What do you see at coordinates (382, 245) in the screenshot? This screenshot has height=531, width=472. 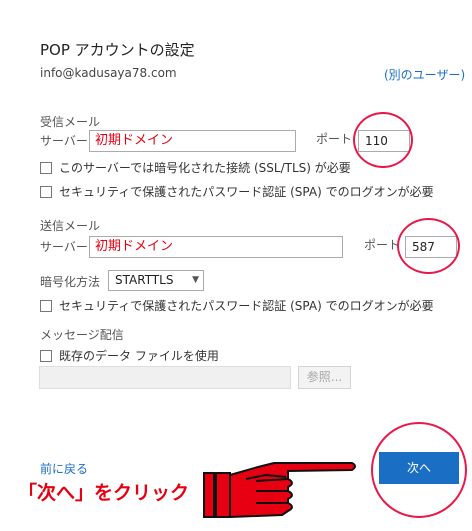 I see `outgoing-port-label: ポート` at bounding box center [382, 245].